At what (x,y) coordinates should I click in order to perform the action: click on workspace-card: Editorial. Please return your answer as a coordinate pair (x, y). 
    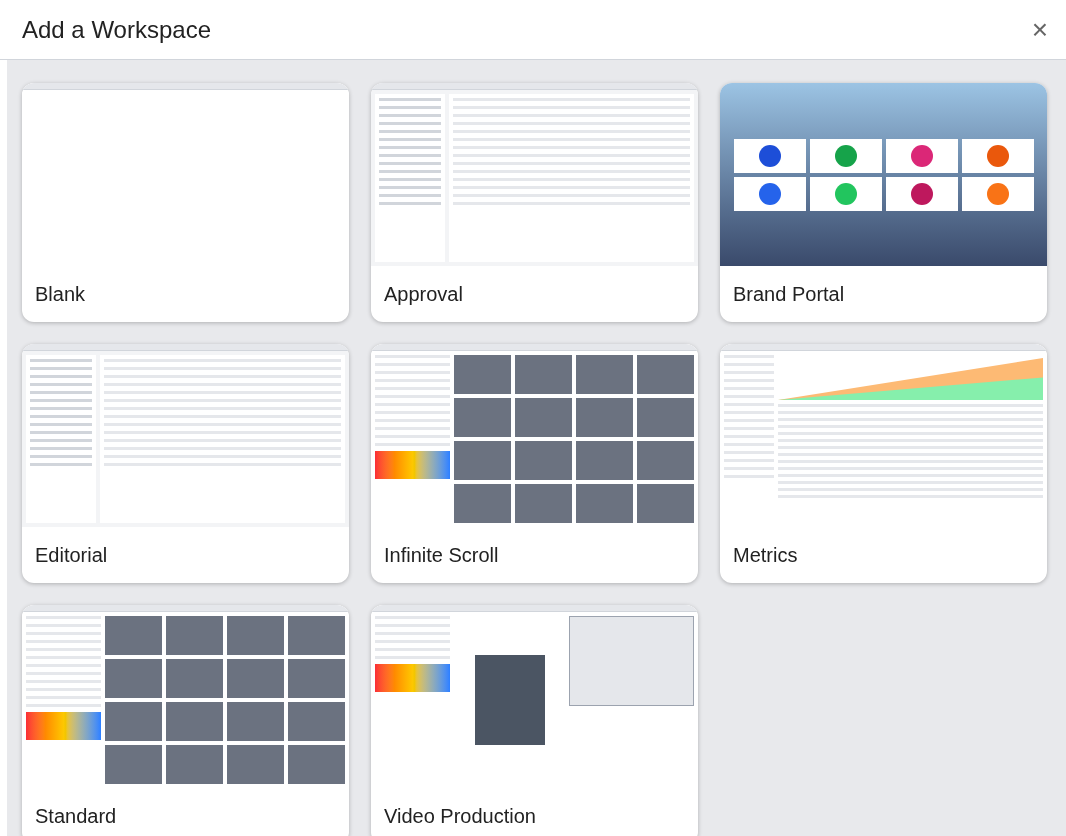
    Looking at the image, I should click on (185, 463).